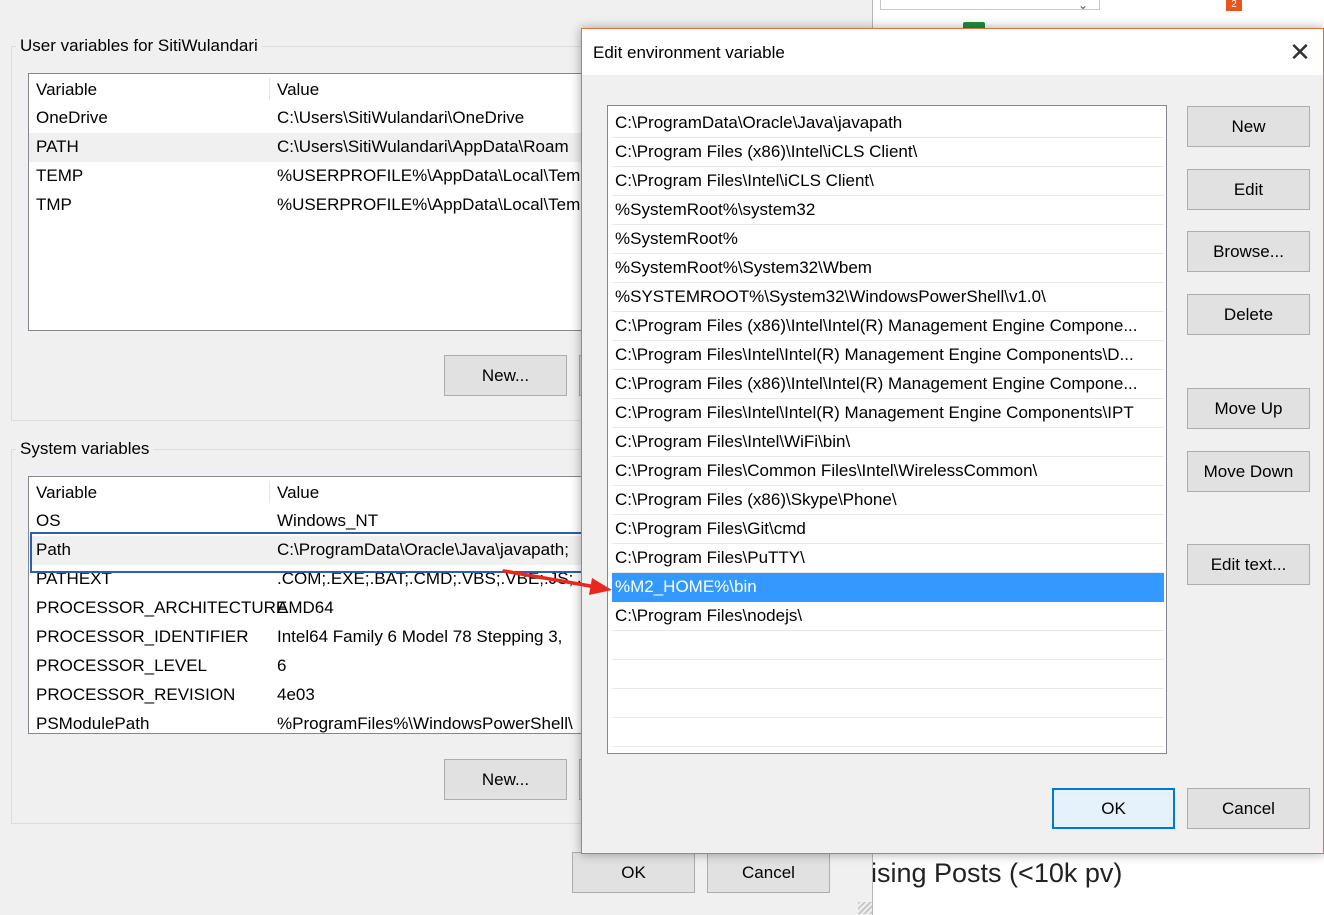  I want to click on variable-name: TMP, so click(54, 204).